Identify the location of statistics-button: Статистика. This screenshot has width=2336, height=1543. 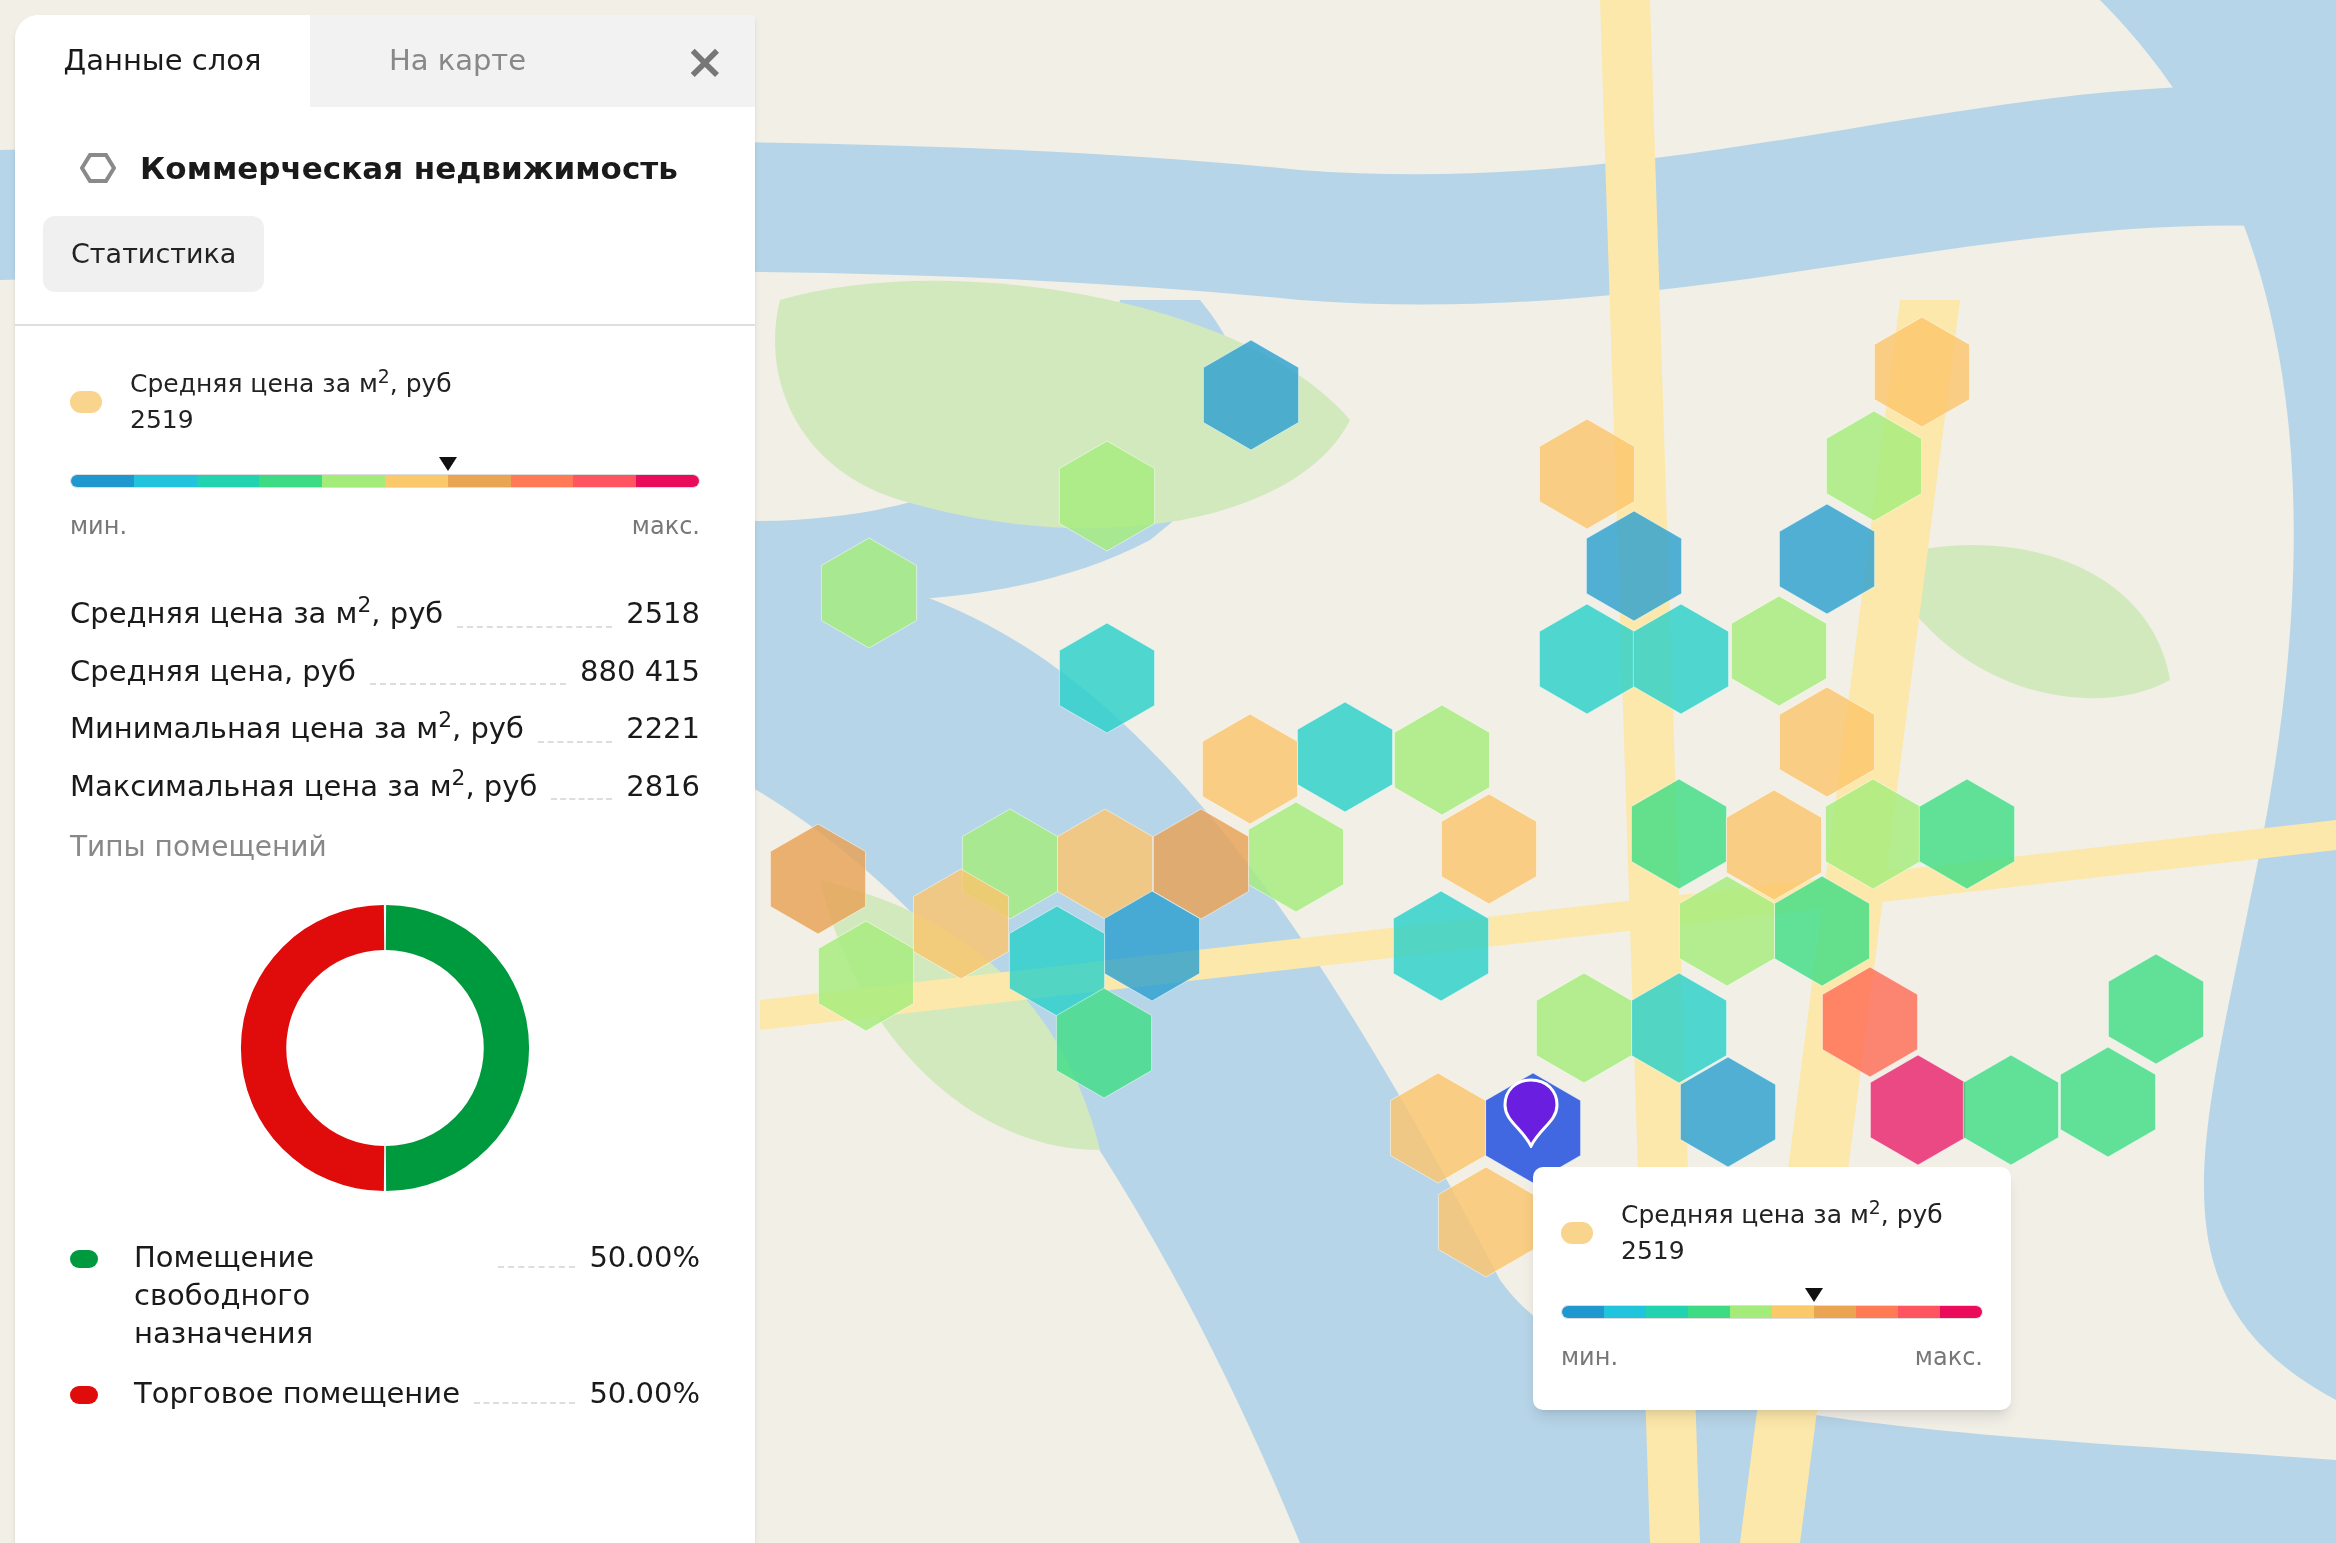
(154, 253).